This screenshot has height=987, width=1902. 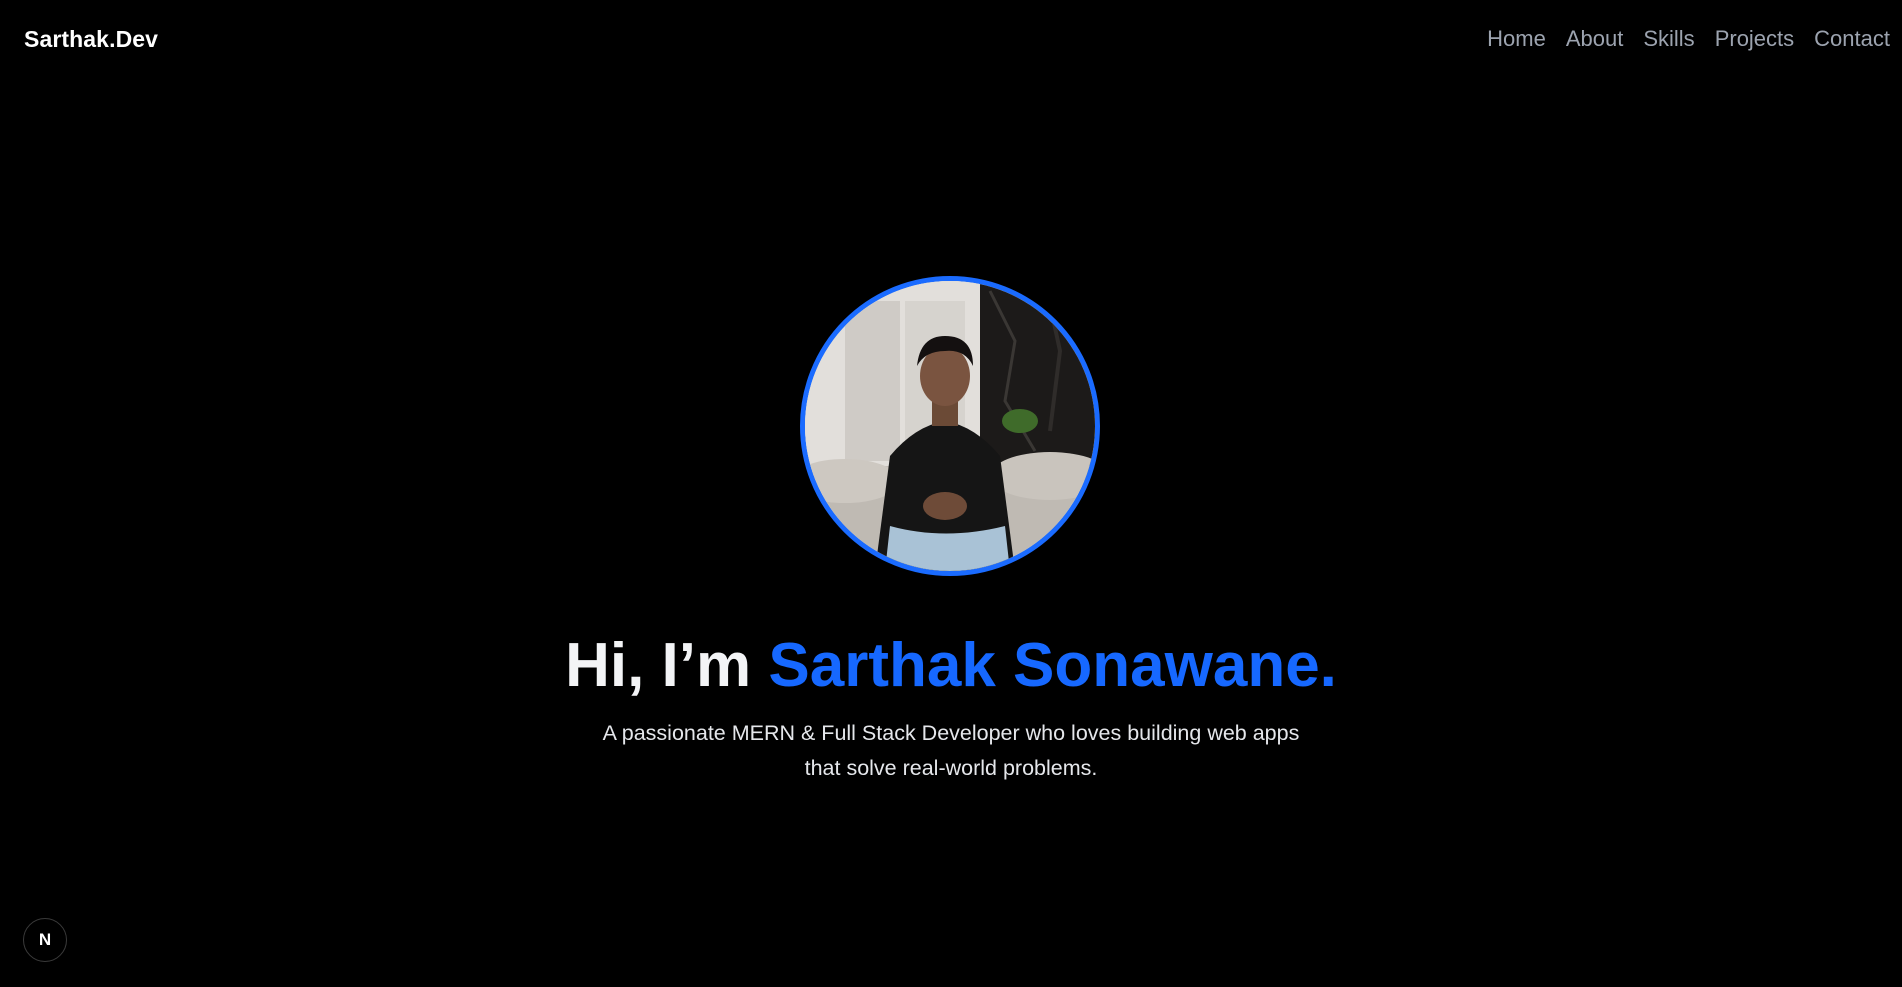 I want to click on main-nav: Home About Skills Projects Contact, so click(x=1688, y=39).